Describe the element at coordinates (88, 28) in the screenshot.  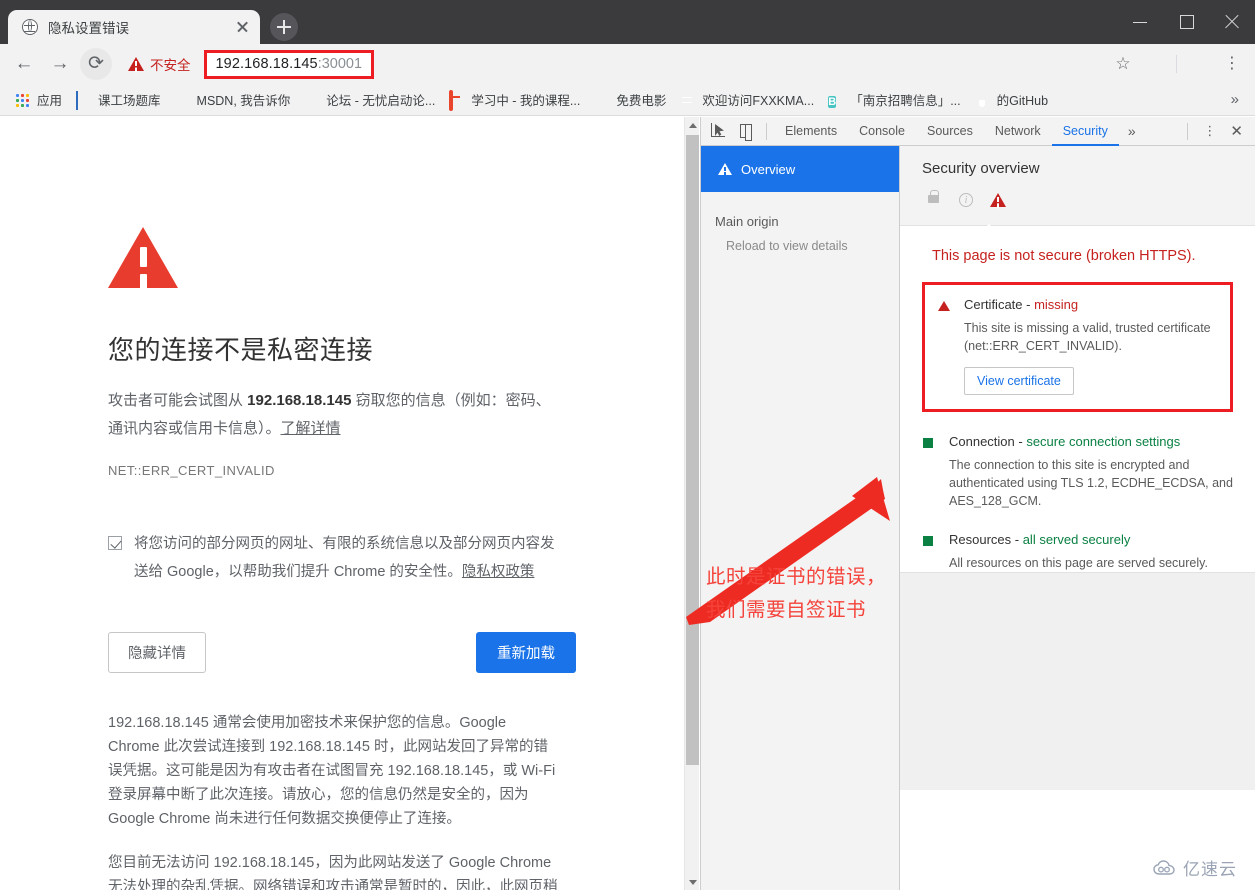
I see `tab-title: 隐私设置错误` at that location.